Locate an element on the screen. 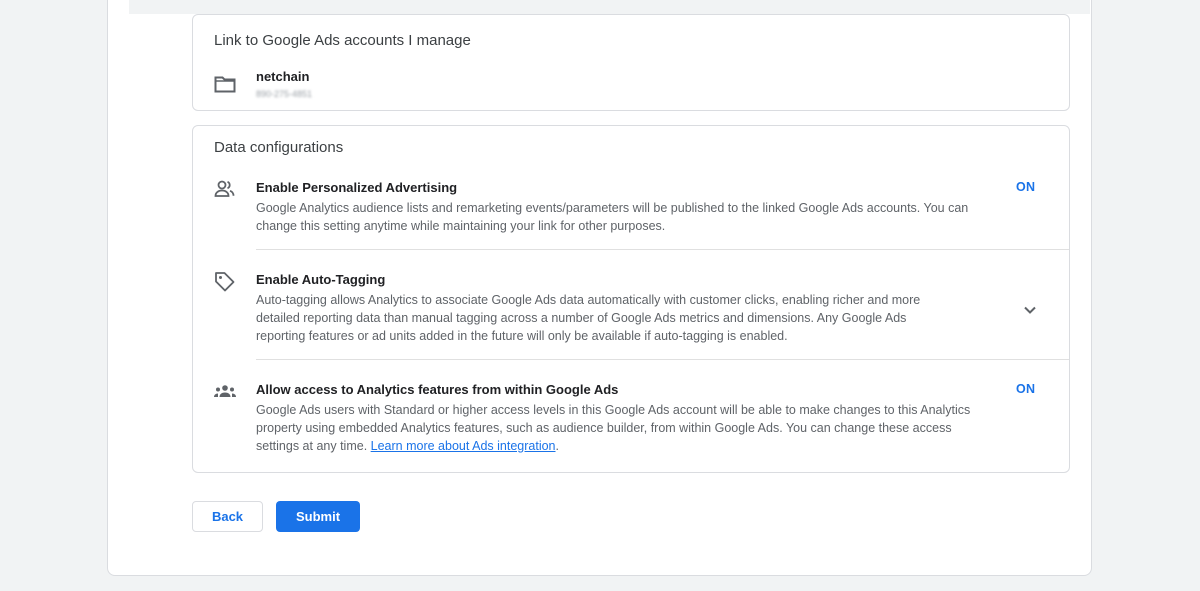  learn-more-link: Learn more about Ads integration is located at coordinates (463, 446).